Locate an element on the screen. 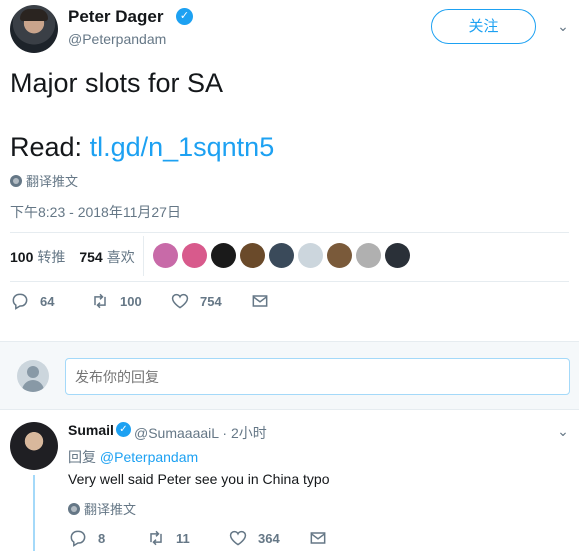  likes-stat: 754 喜欢 is located at coordinates (106, 257).